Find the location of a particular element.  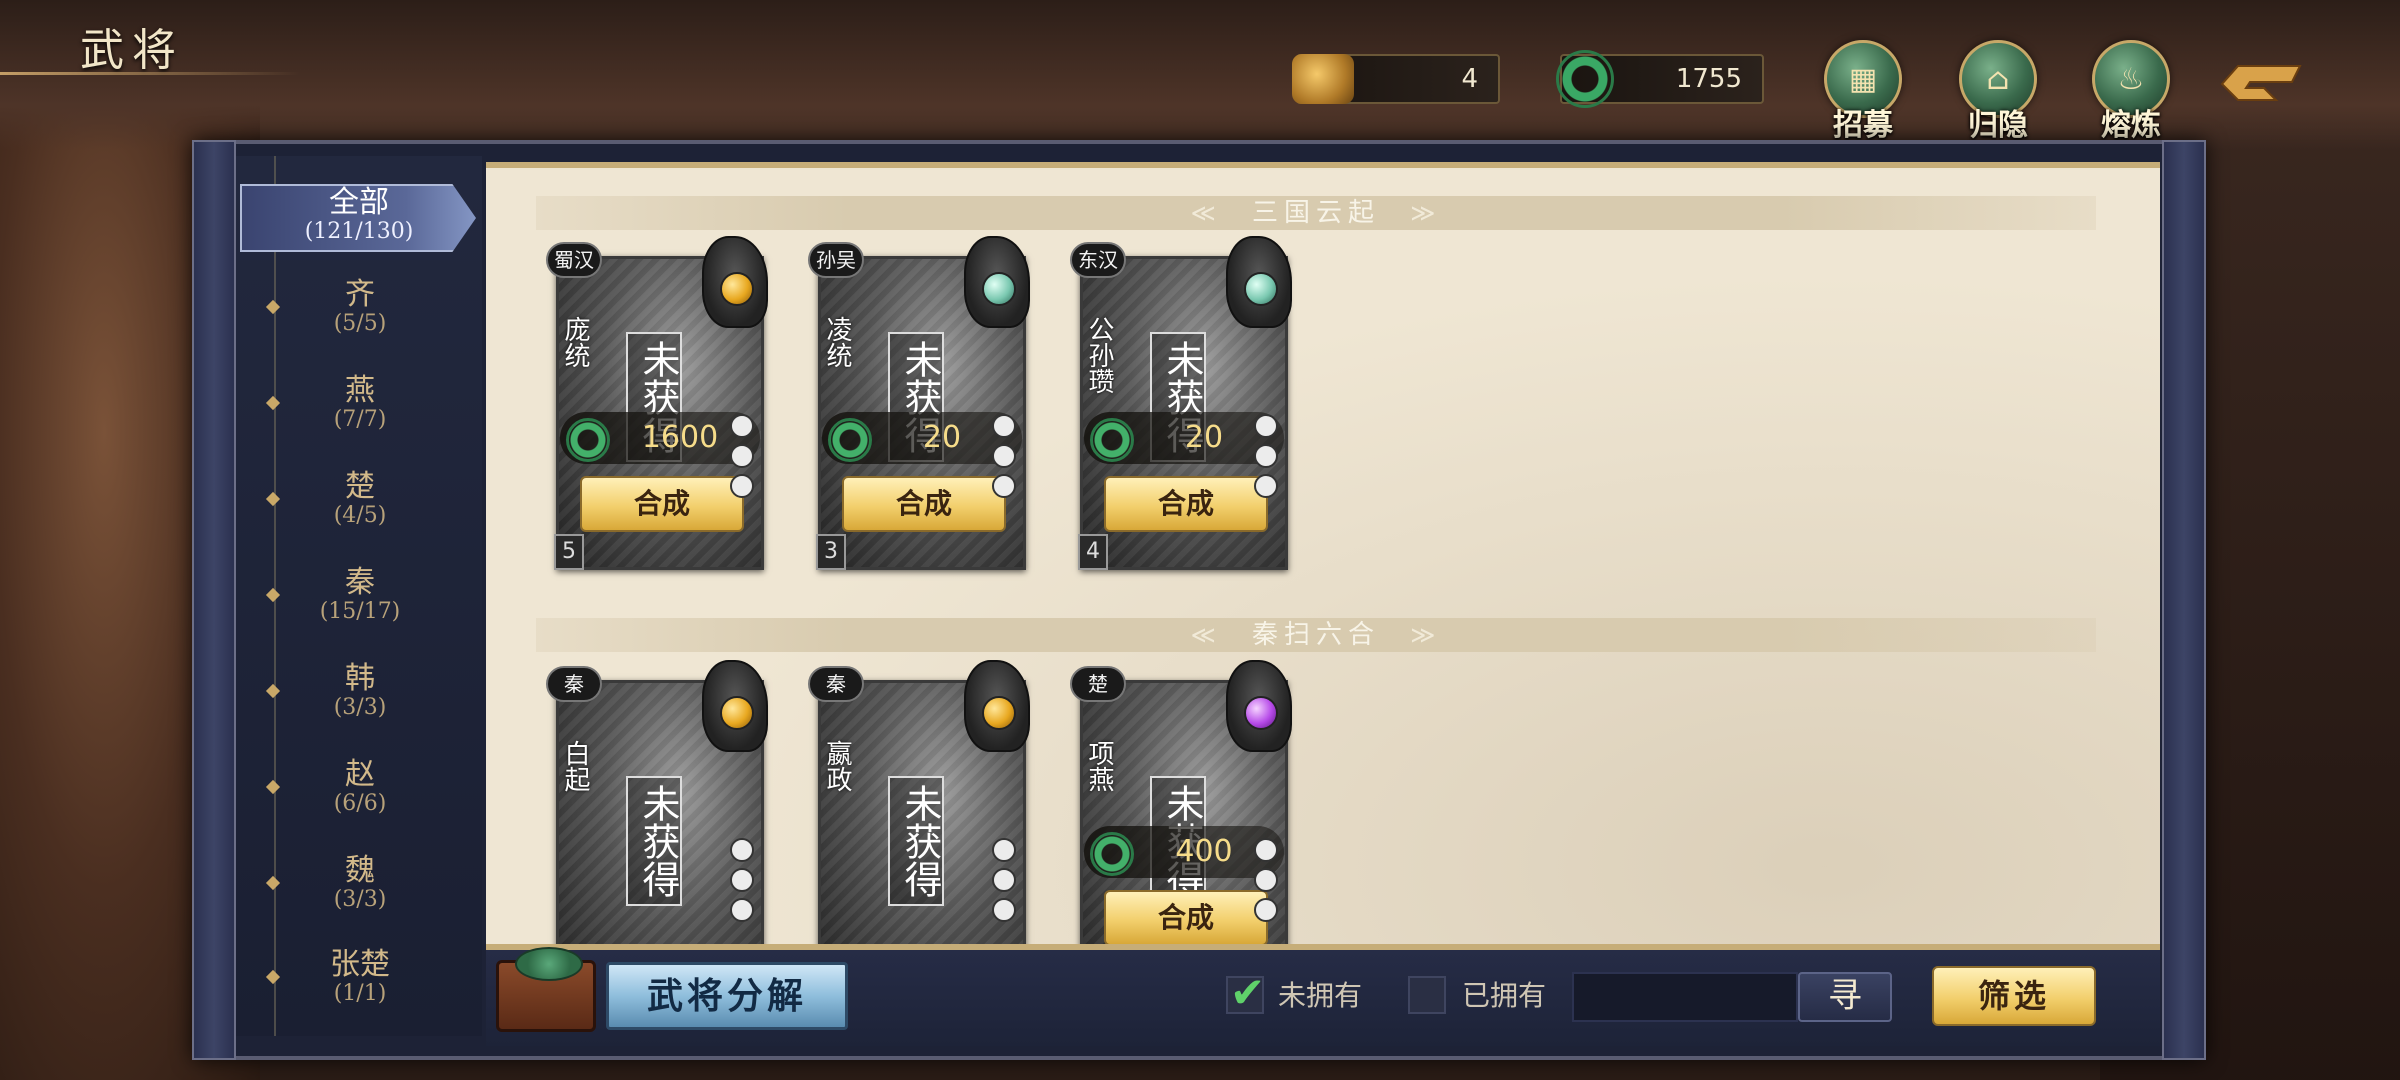

hero-name: 庞统 is located at coordinates (575, 342).